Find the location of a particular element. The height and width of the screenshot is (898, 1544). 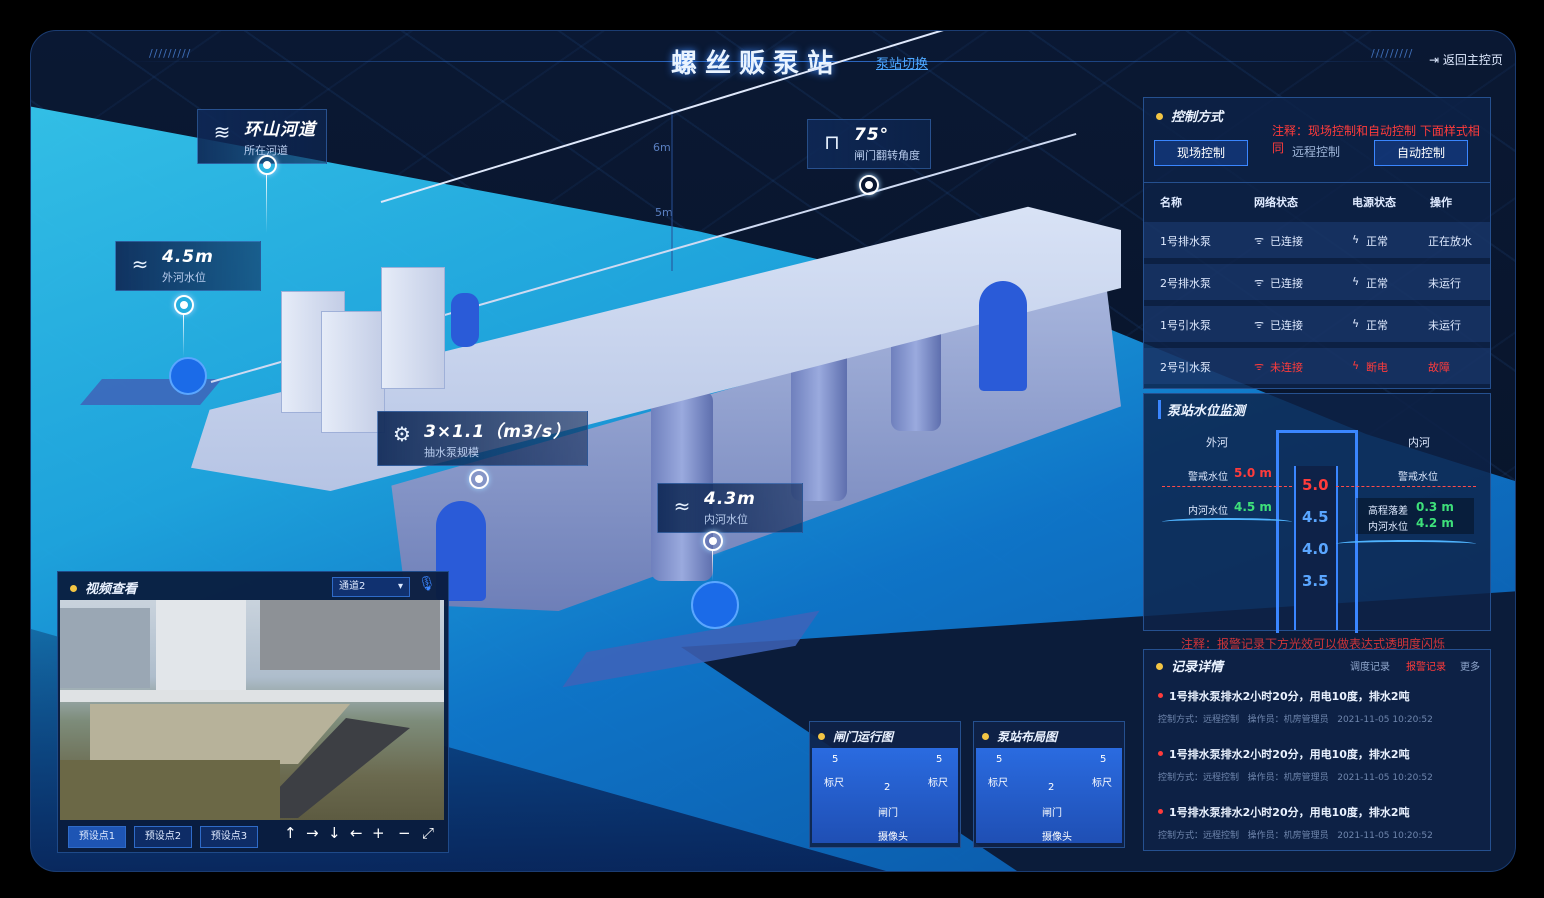

gate-pin is located at coordinates (869, 185).